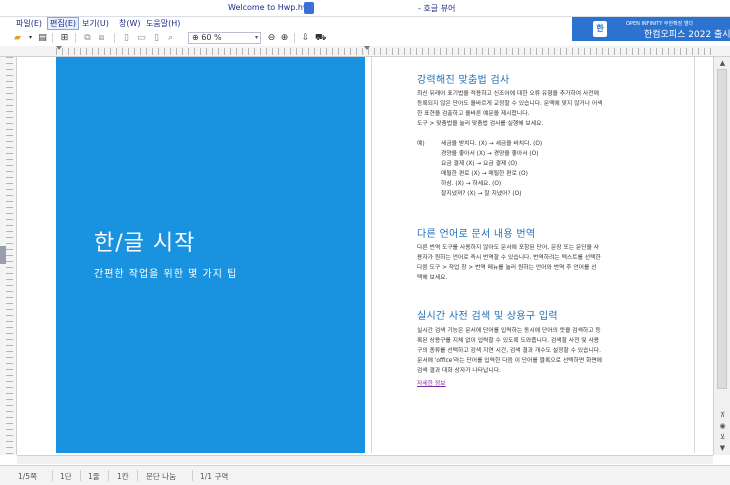 This screenshot has width=730, height=485. What do you see at coordinates (271, 7) in the screenshot?
I see `window-title: Welcome to Hwp.hwp` at bounding box center [271, 7].